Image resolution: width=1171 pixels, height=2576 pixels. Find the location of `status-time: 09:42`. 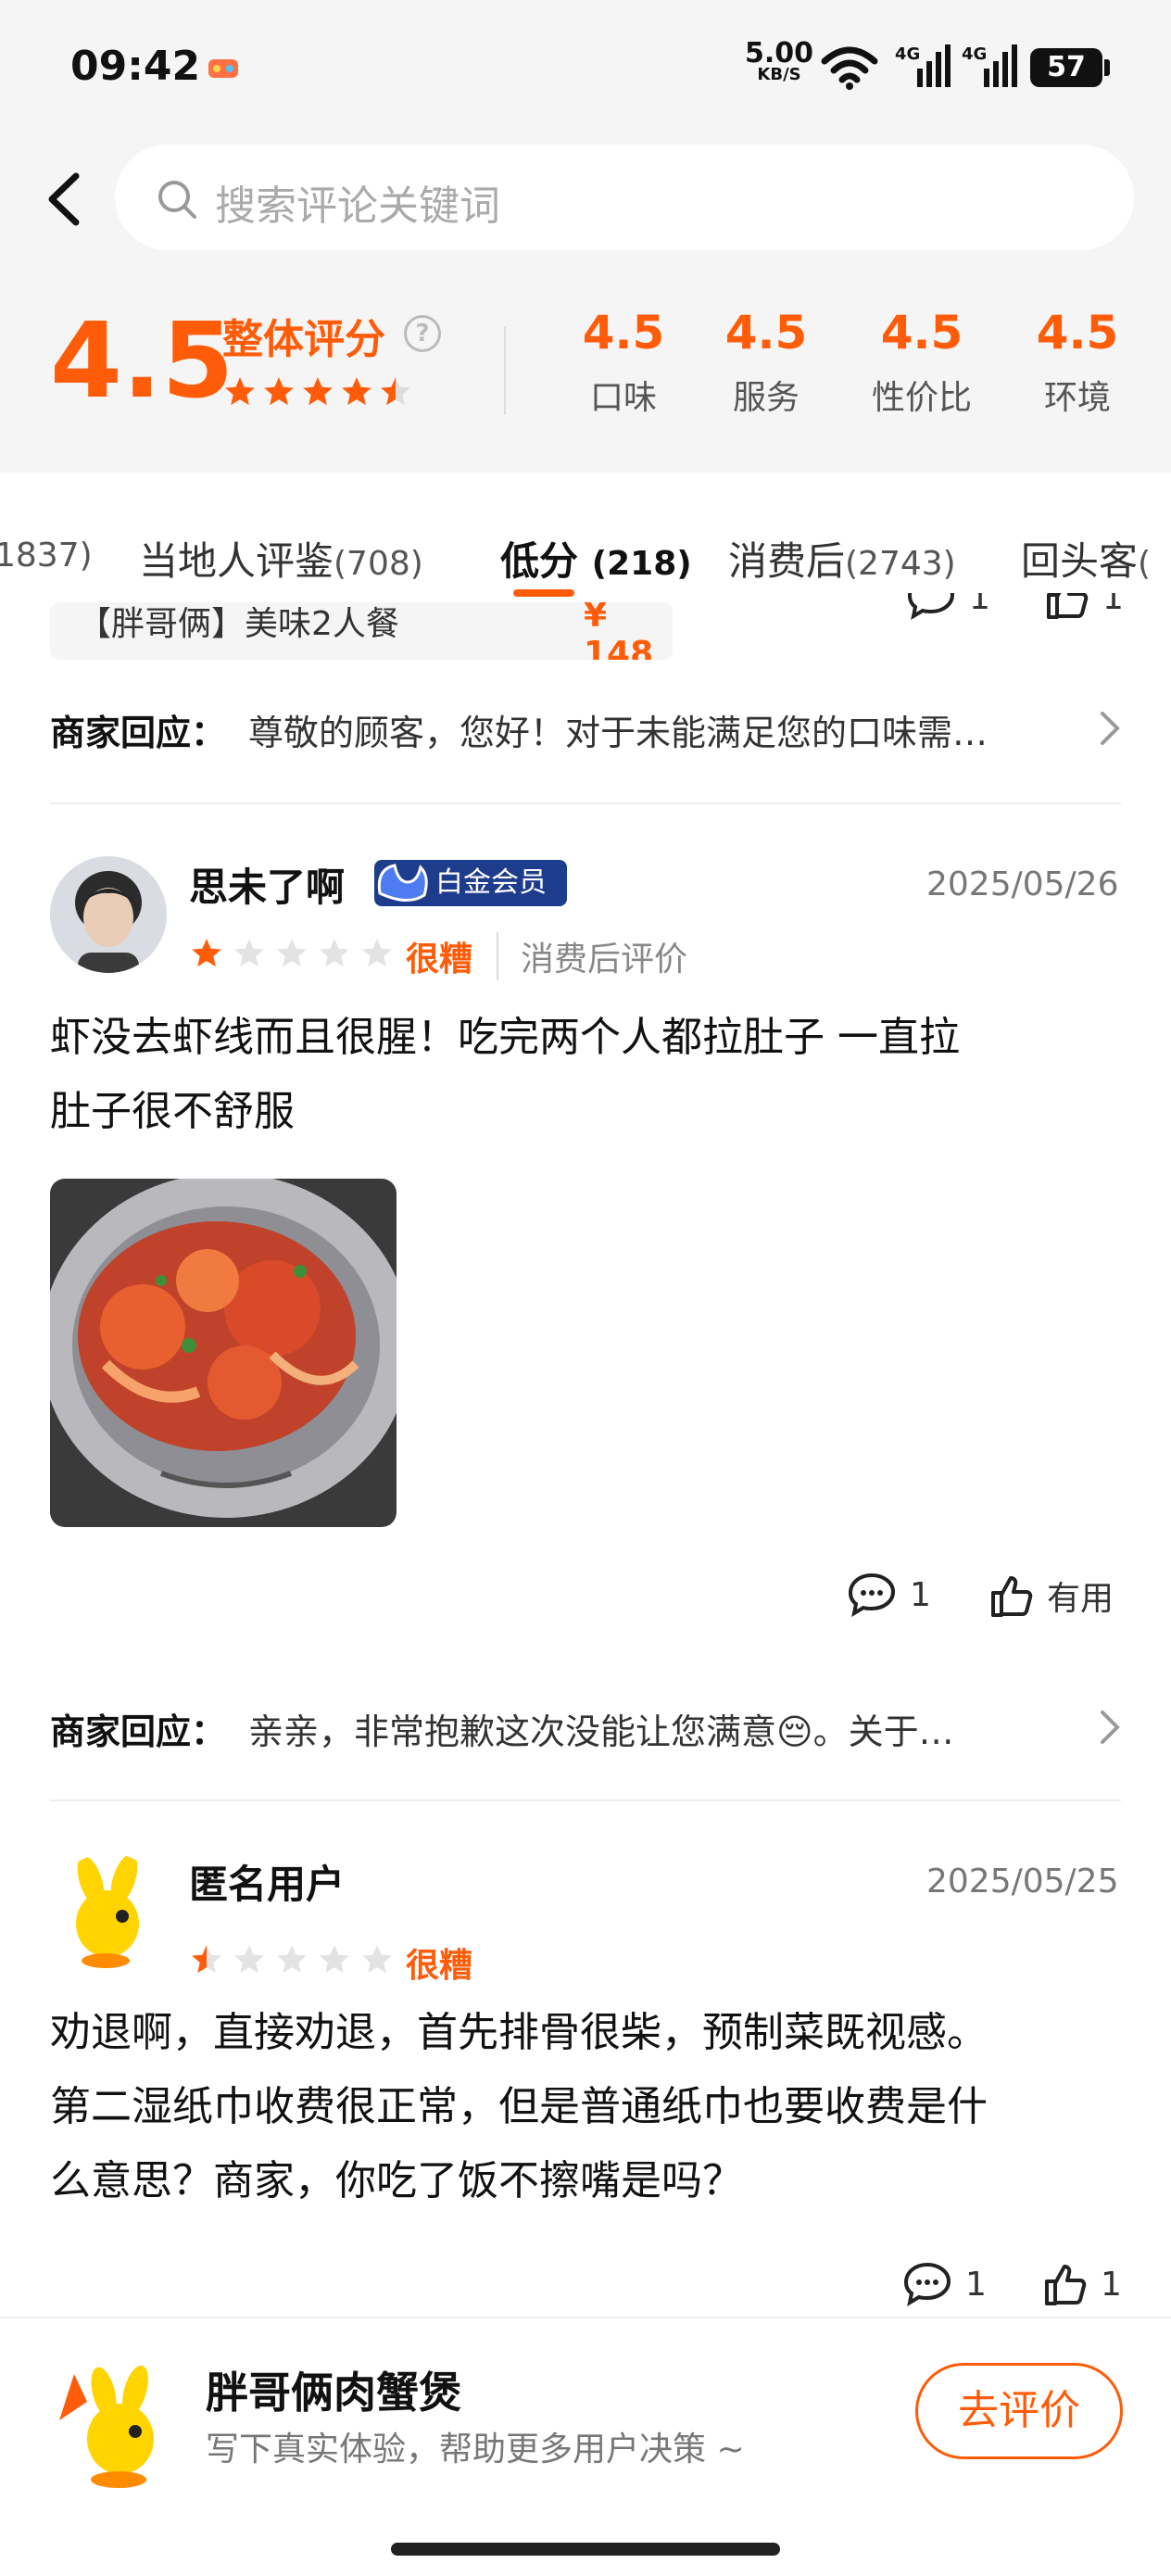

status-time: 09:42 is located at coordinates (136, 66).